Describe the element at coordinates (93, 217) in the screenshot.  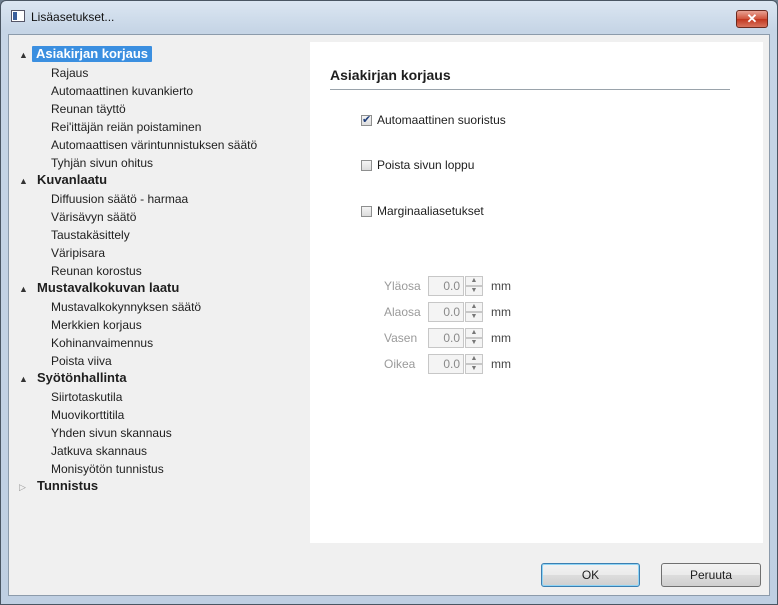
I see `tree-item: Värisävyn säätö` at that location.